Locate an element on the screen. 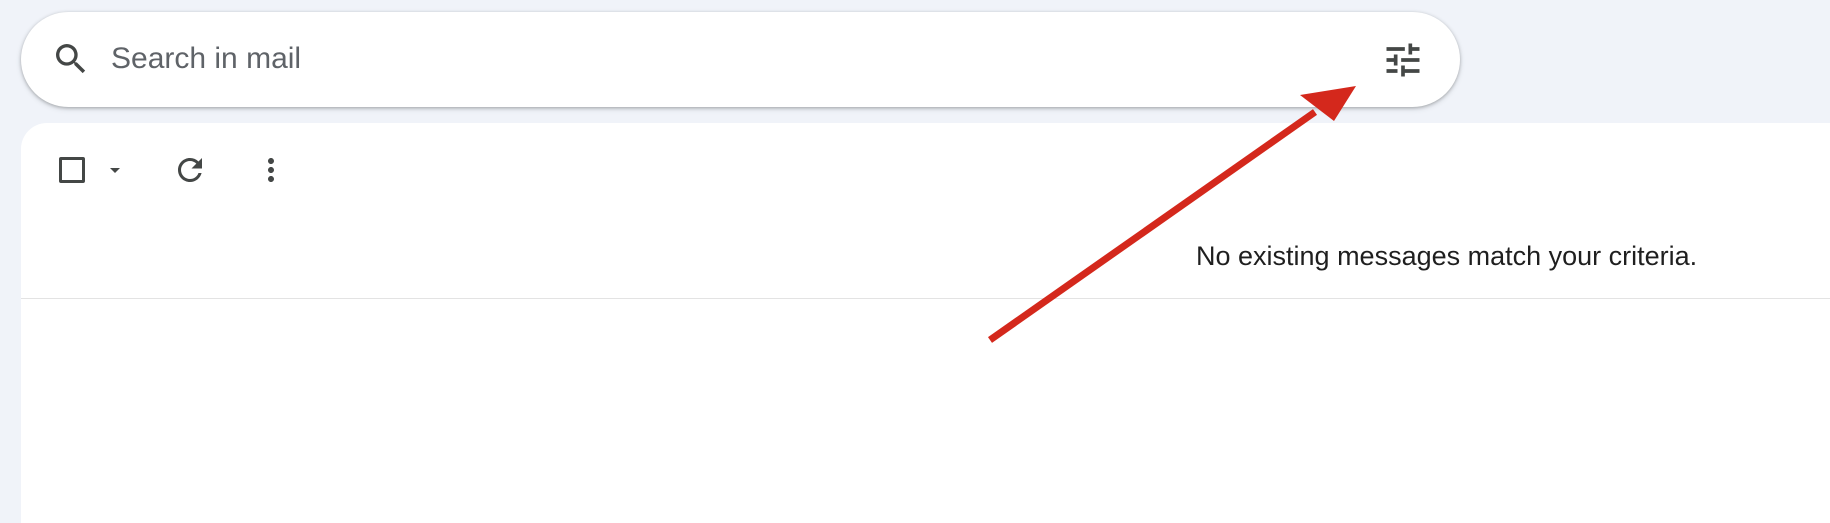 This screenshot has width=1830, height=523. search-input is located at coordinates (711, 59).